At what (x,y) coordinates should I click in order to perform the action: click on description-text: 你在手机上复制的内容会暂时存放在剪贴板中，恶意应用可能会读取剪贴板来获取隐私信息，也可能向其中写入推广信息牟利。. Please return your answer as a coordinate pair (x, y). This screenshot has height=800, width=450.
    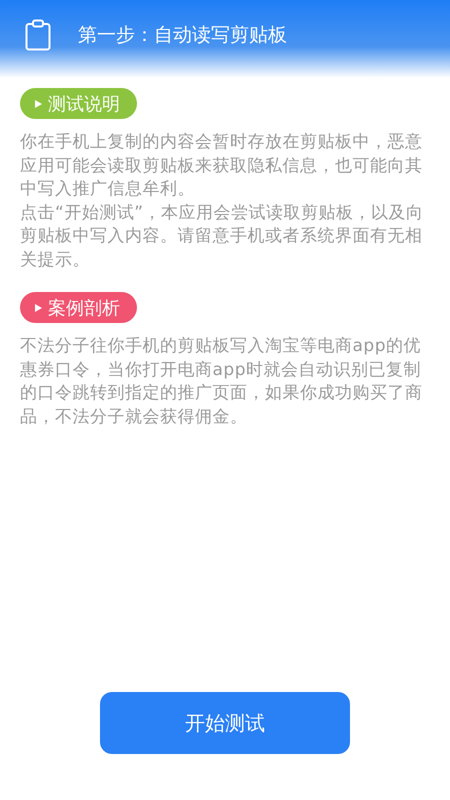
    Looking at the image, I should click on (222, 166).